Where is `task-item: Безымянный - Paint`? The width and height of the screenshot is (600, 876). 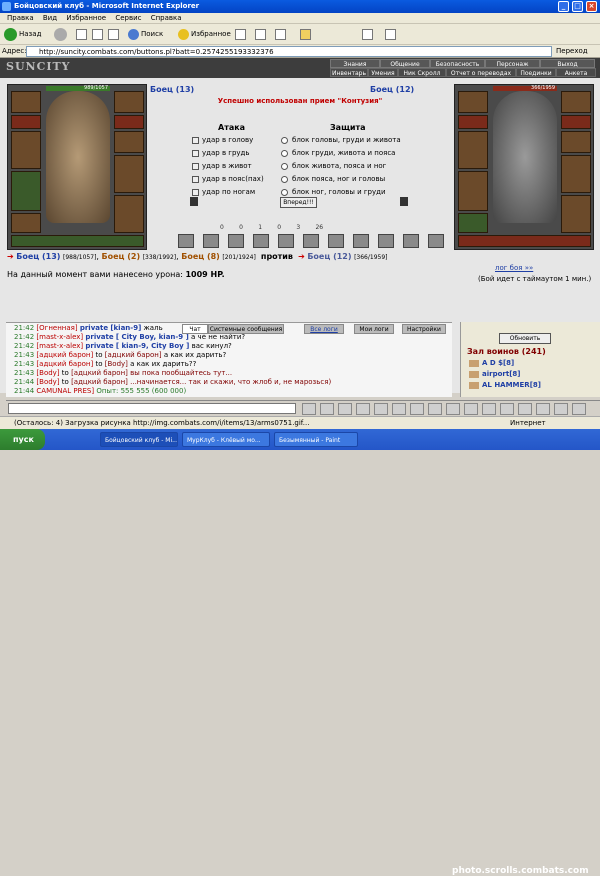 task-item: Безымянный - Paint is located at coordinates (316, 439).